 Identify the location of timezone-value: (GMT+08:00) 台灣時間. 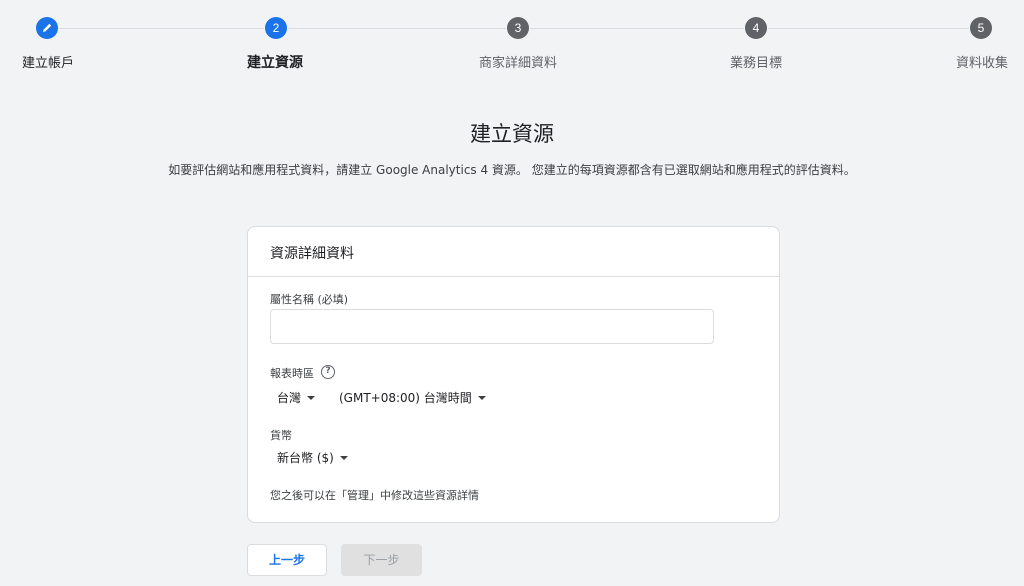
(405, 398).